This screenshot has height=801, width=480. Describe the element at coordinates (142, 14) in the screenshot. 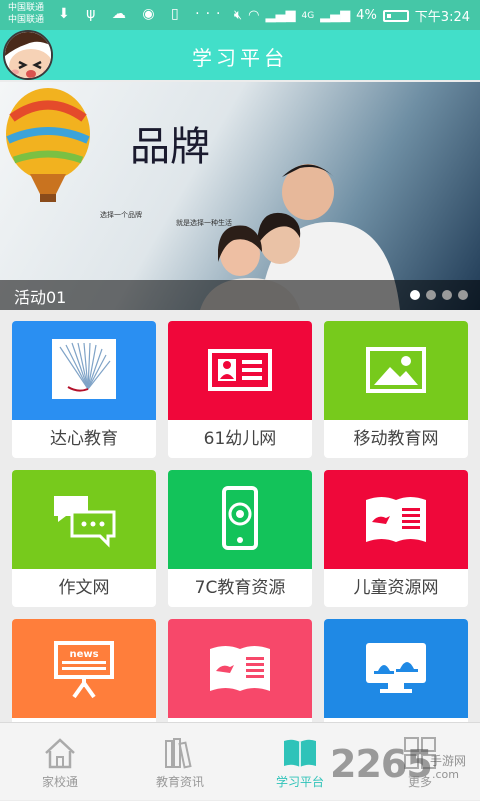

I see `notification-icons: ⬇ ψ ☁ ◉ ▯ ···` at that location.